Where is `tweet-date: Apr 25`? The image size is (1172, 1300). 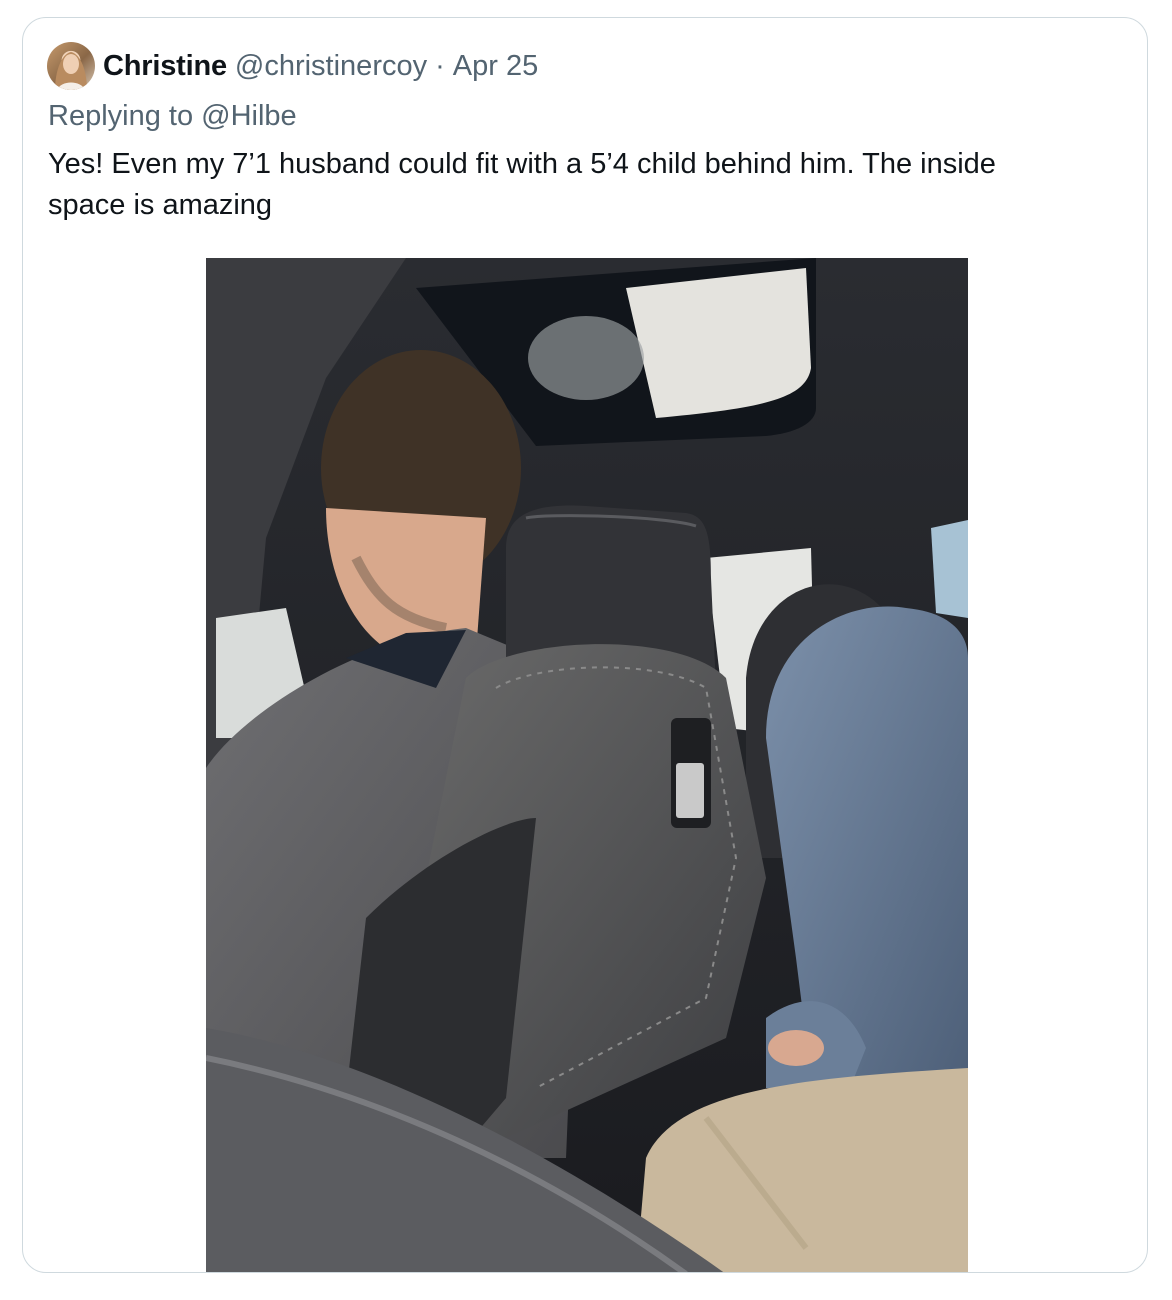 tweet-date: Apr 25 is located at coordinates (495, 66).